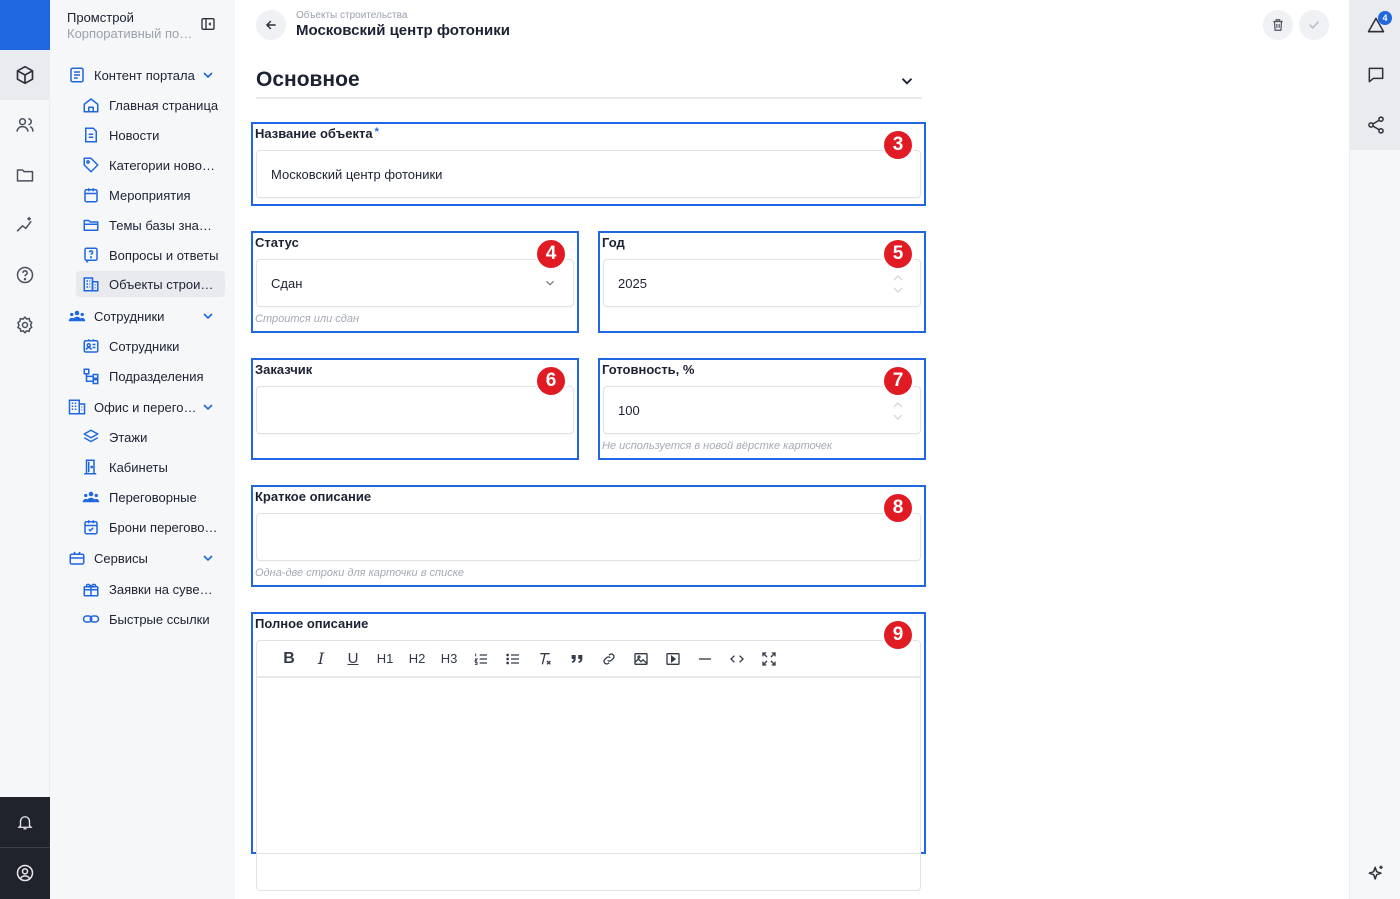 Image resolution: width=1400 pixels, height=899 pixels. I want to click on rail-settings-button, so click(25, 325).